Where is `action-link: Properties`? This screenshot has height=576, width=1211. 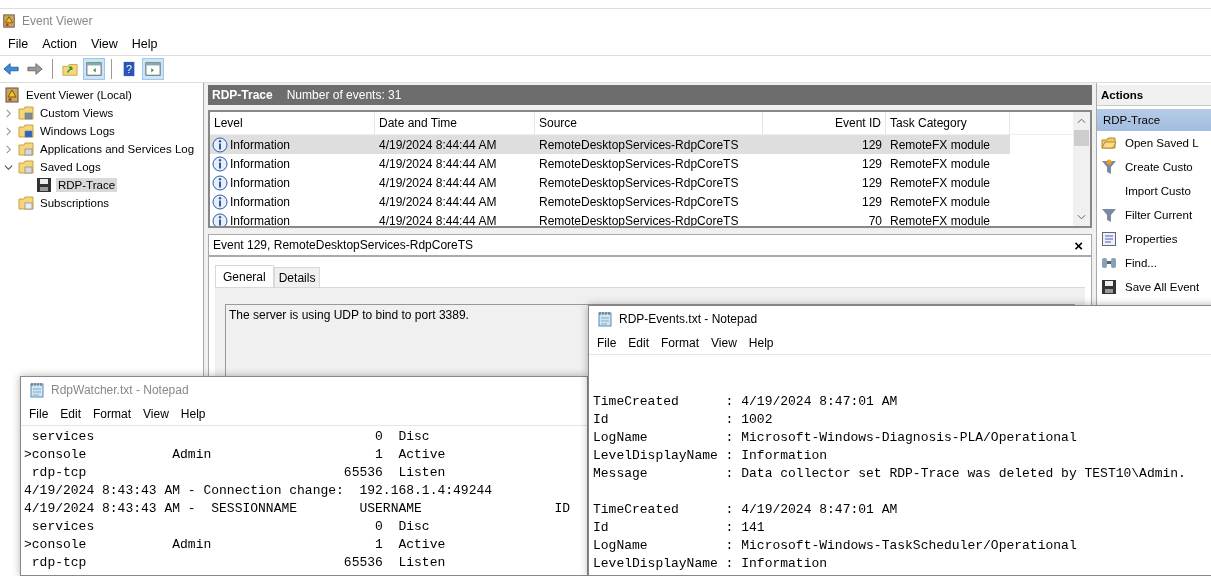 action-link: Properties is located at coordinates (1151, 239).